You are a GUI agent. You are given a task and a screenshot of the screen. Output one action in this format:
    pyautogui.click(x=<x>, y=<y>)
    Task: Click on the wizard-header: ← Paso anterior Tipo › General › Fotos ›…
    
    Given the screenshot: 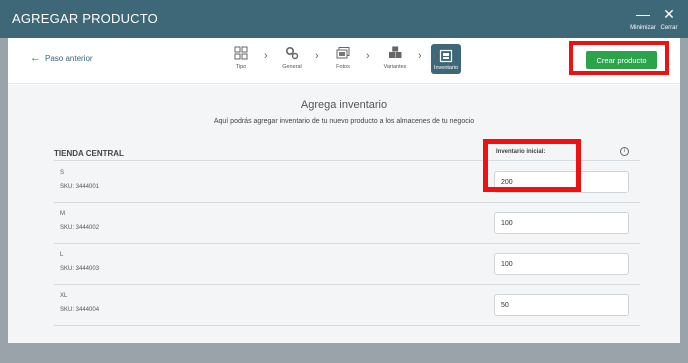 What is the action you would take?
    pyautogui.click(x=344, y=61)
    